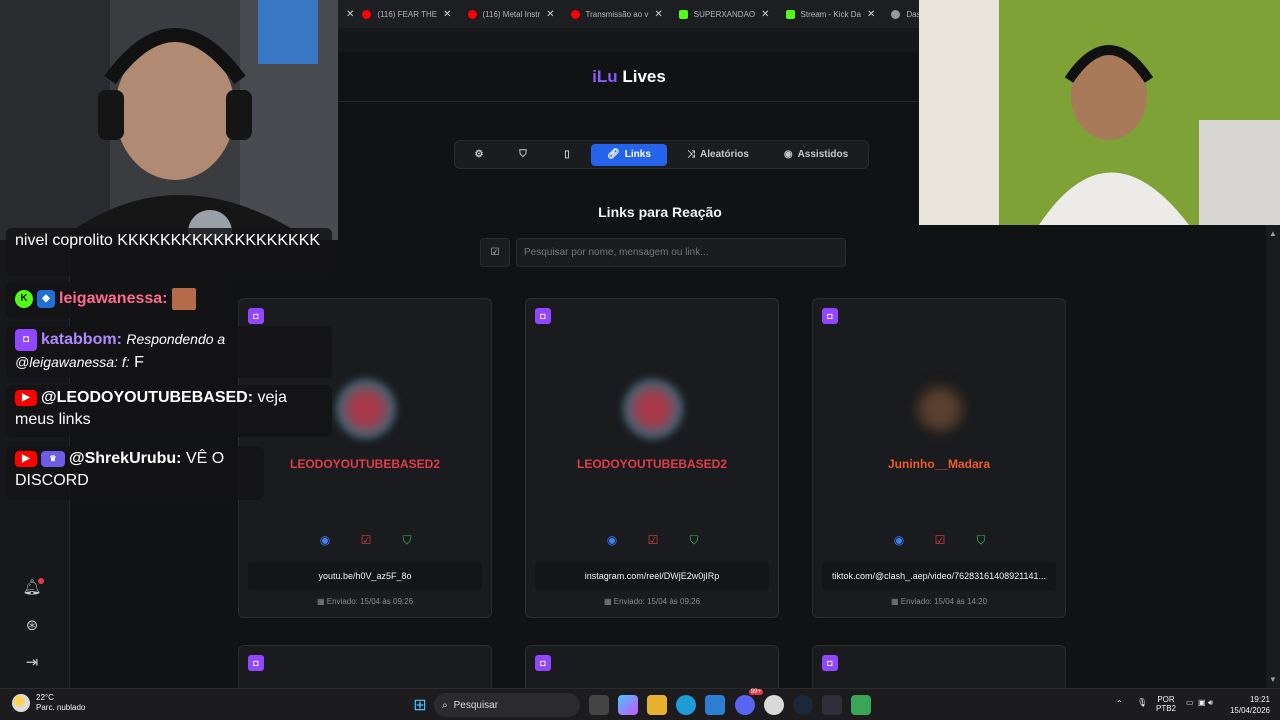 This screenshot has height=720, width=1280. Describe the element at coordinates (1119, 703) in the screenshot. I see `chevron-up-icon: ⌃` at that location.